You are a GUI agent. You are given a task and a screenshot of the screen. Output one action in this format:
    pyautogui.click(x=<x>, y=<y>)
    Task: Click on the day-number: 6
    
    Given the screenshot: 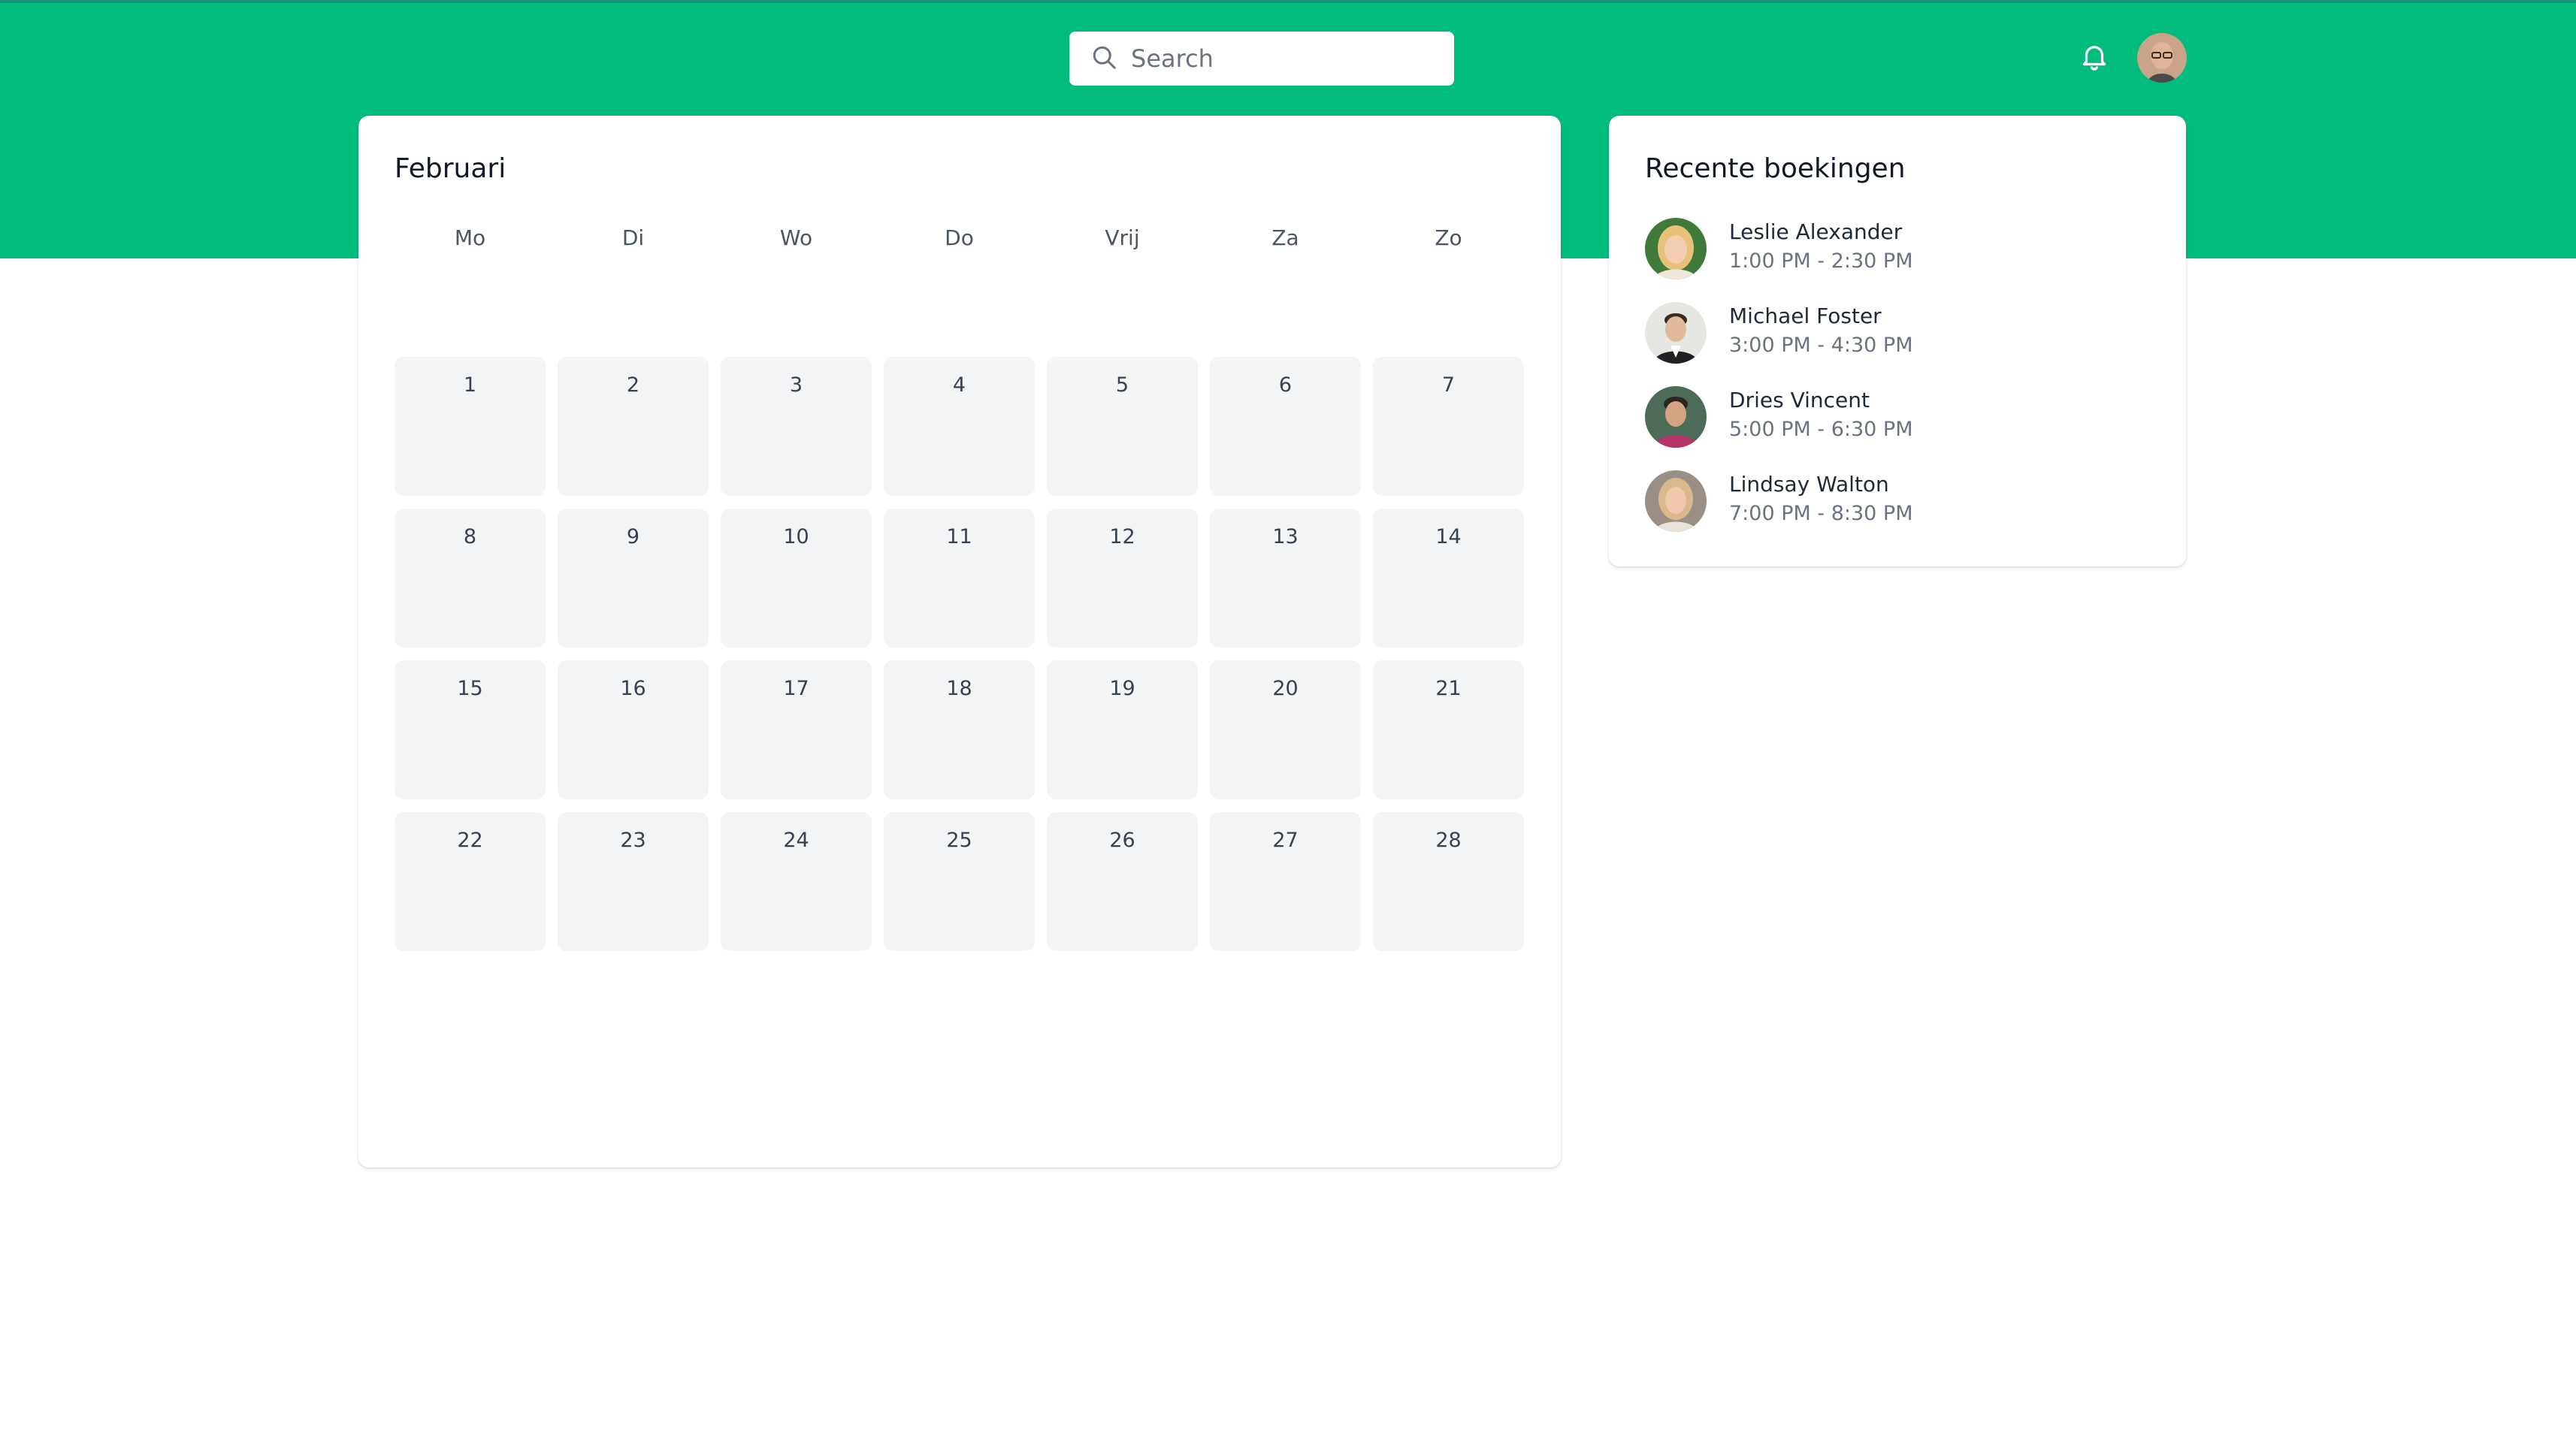 What is the action you would take?
    pyautogui.click(x=1286, y=385)
    